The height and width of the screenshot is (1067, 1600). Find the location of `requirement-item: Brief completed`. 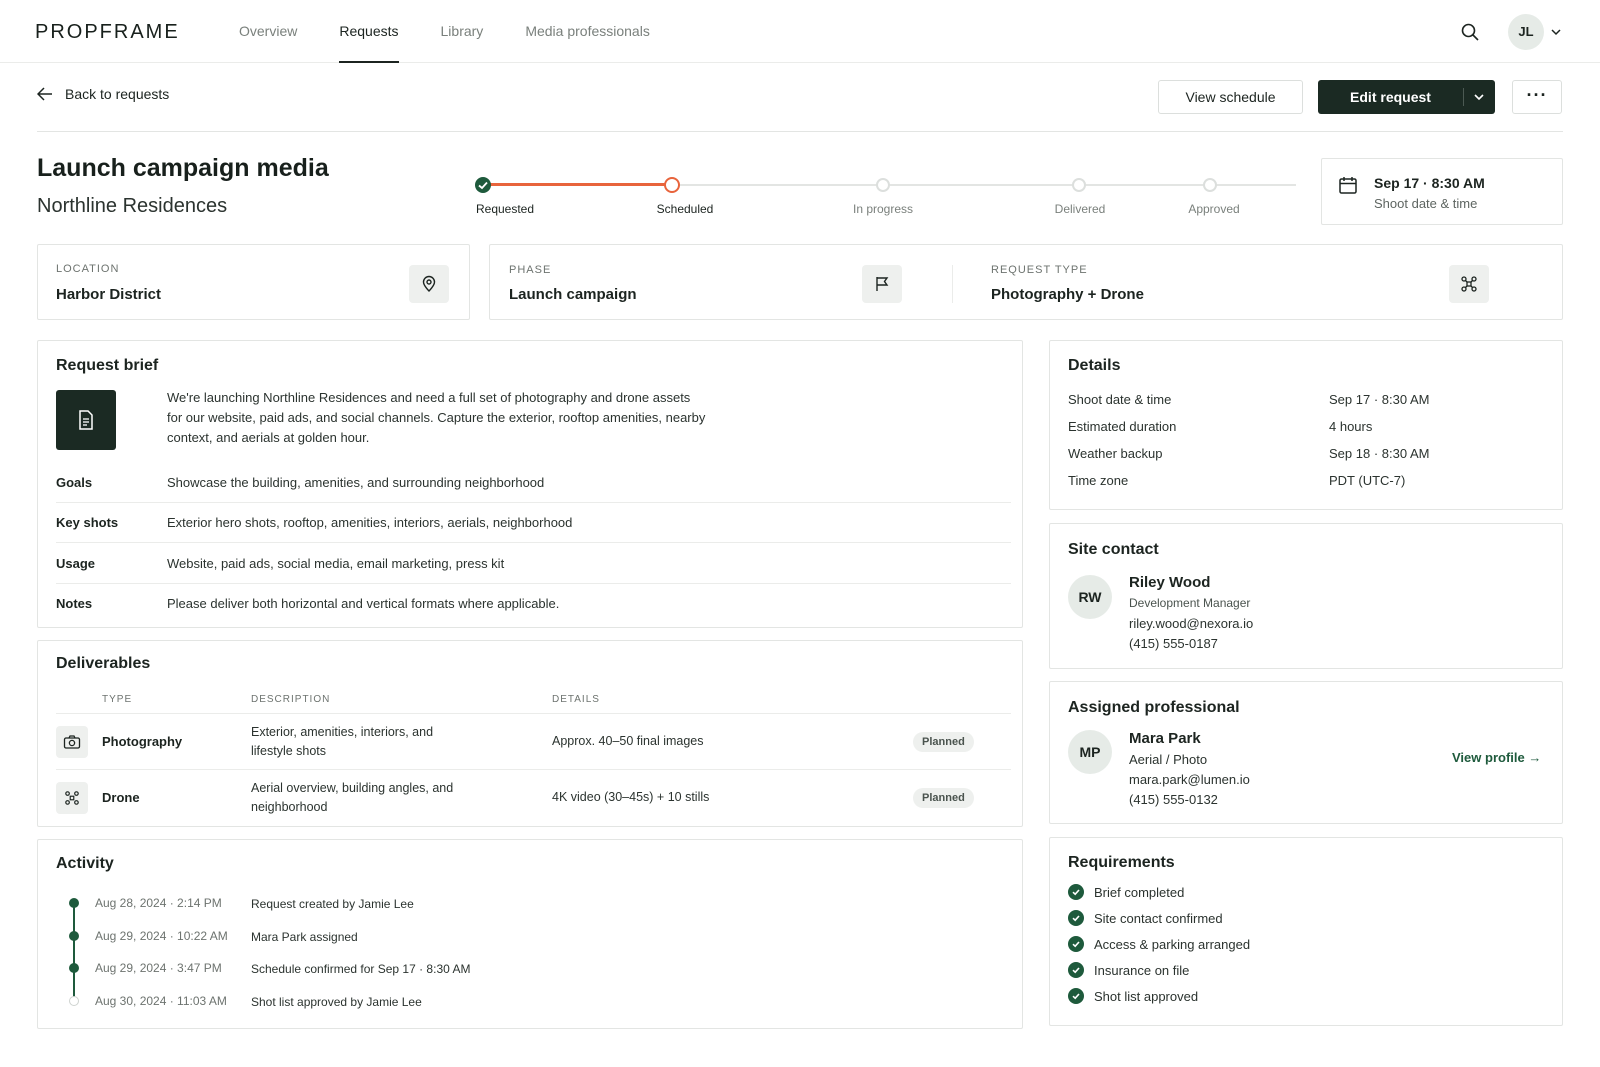

requirement-item: Brief completed is located at coordinates (1126, 892).